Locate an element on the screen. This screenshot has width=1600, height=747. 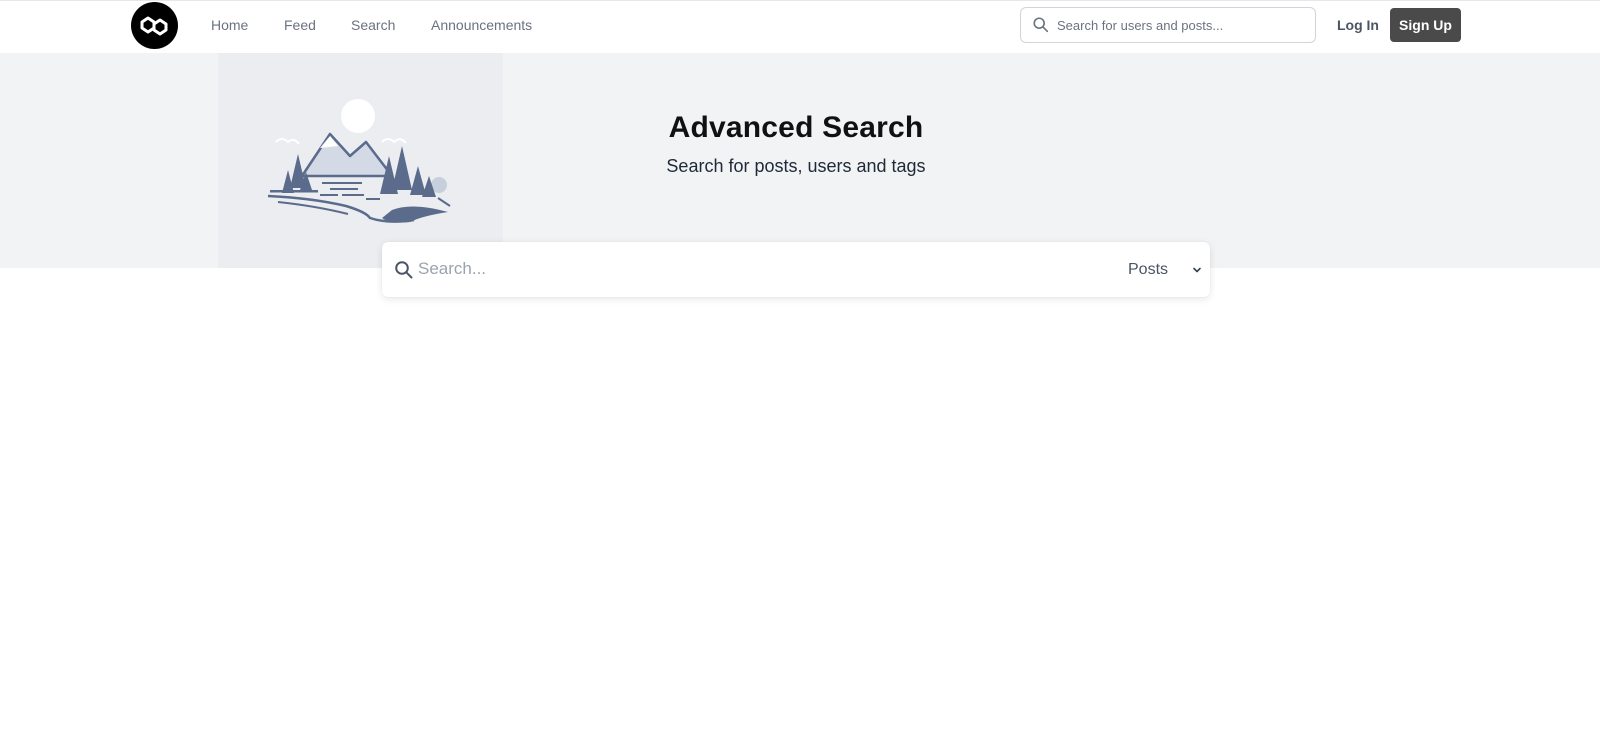
page-title: Advanced Search is located at coordinates (796, 127).